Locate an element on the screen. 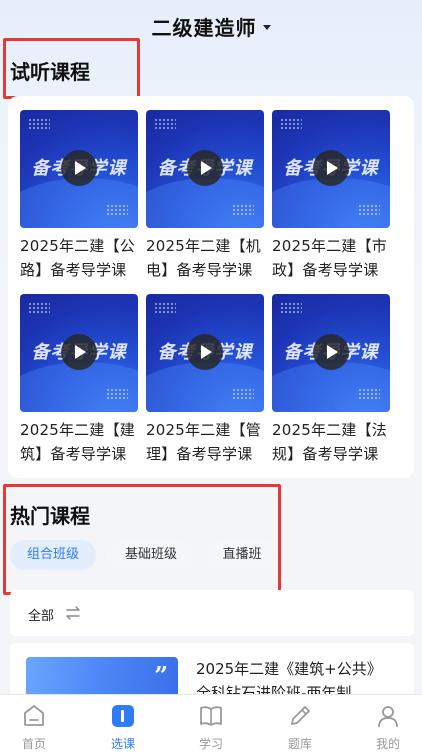  tab-combo-class: 组合班级 is located at coordinates (53, 555).